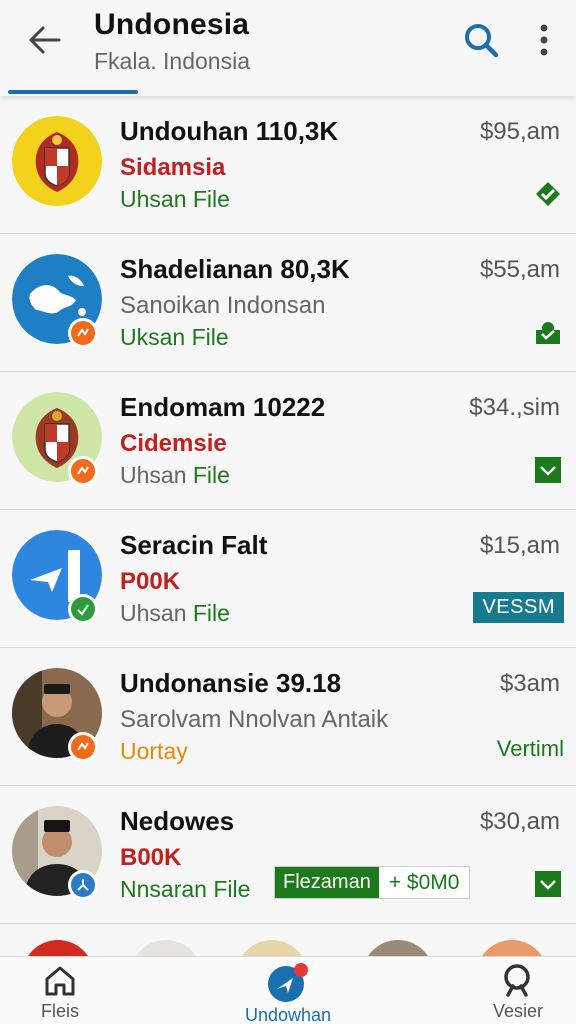 The width and height of the screenshot is (576, 1024). I want to click on badge-person-icon, so click(548, 333).